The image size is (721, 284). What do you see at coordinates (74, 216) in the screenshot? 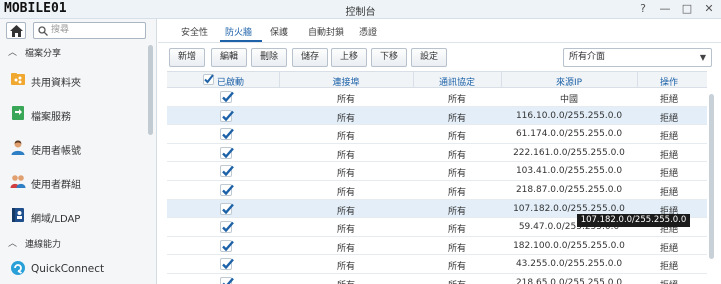
I see `sidebar-item-domain-ldap: 網域/LDAP` at bounding box center [74, 216].